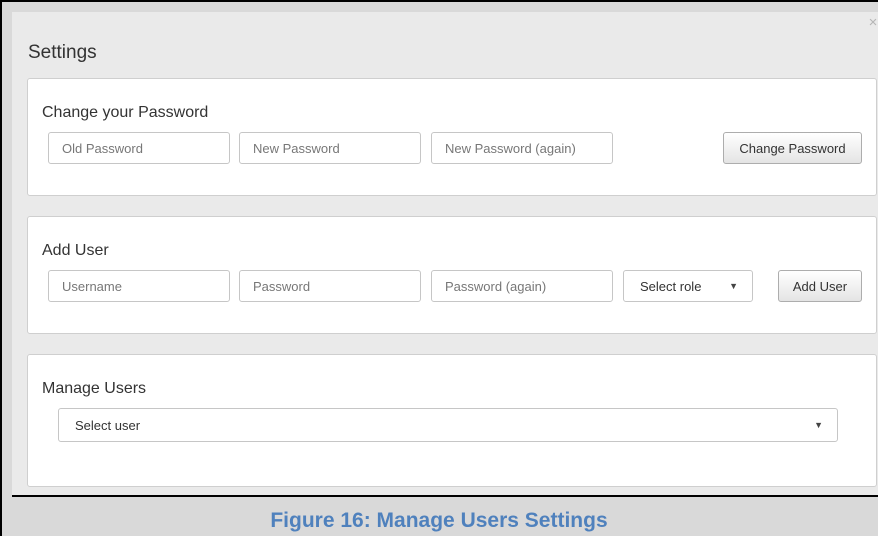 Image resolution: width=878 pixels, height=536 pixels. What do you see at coordinates (872, 22) in the screenshot?
I see `close-icon: ×` at bounding box center [872, 22].